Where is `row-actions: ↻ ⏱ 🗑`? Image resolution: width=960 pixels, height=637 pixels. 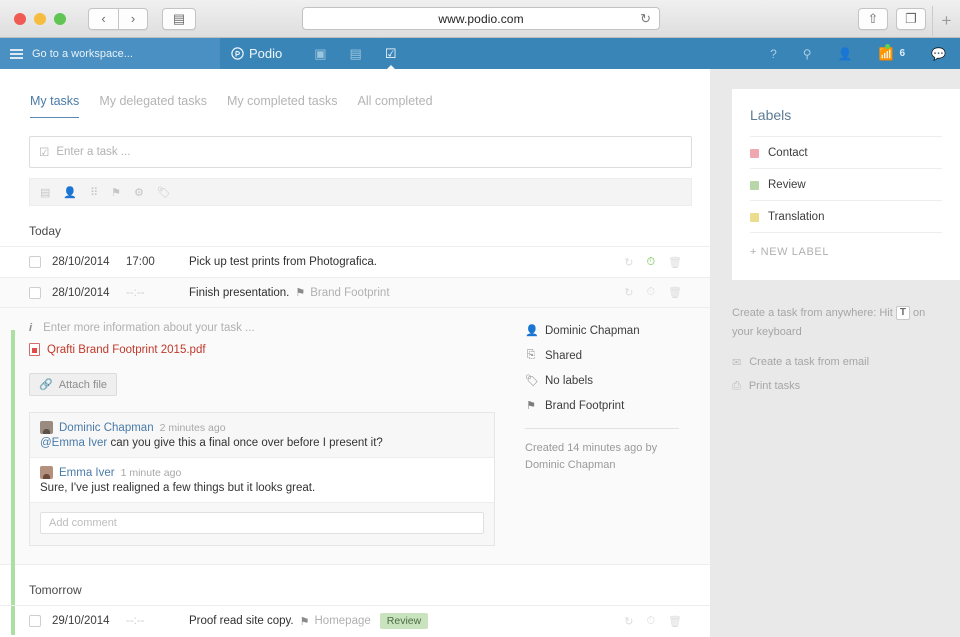
row-actions: ↻ ⏱ 🗑 is located at coordinates (653, 292).